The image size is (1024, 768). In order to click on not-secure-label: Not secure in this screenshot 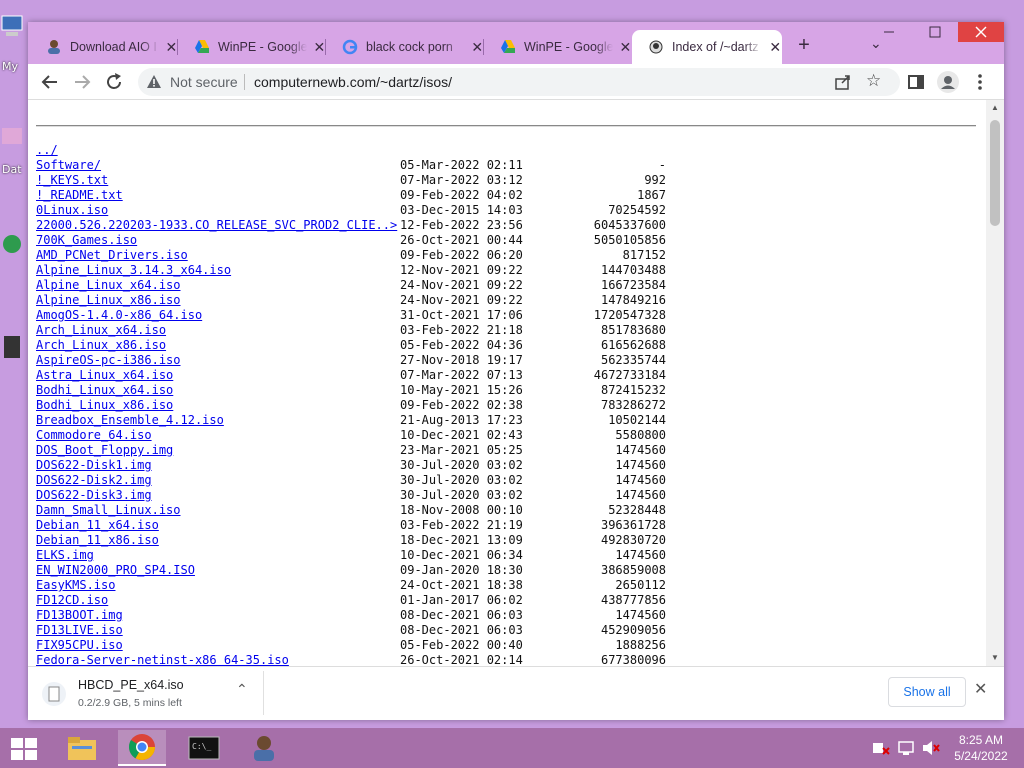, I will do `click(204, 82)`.